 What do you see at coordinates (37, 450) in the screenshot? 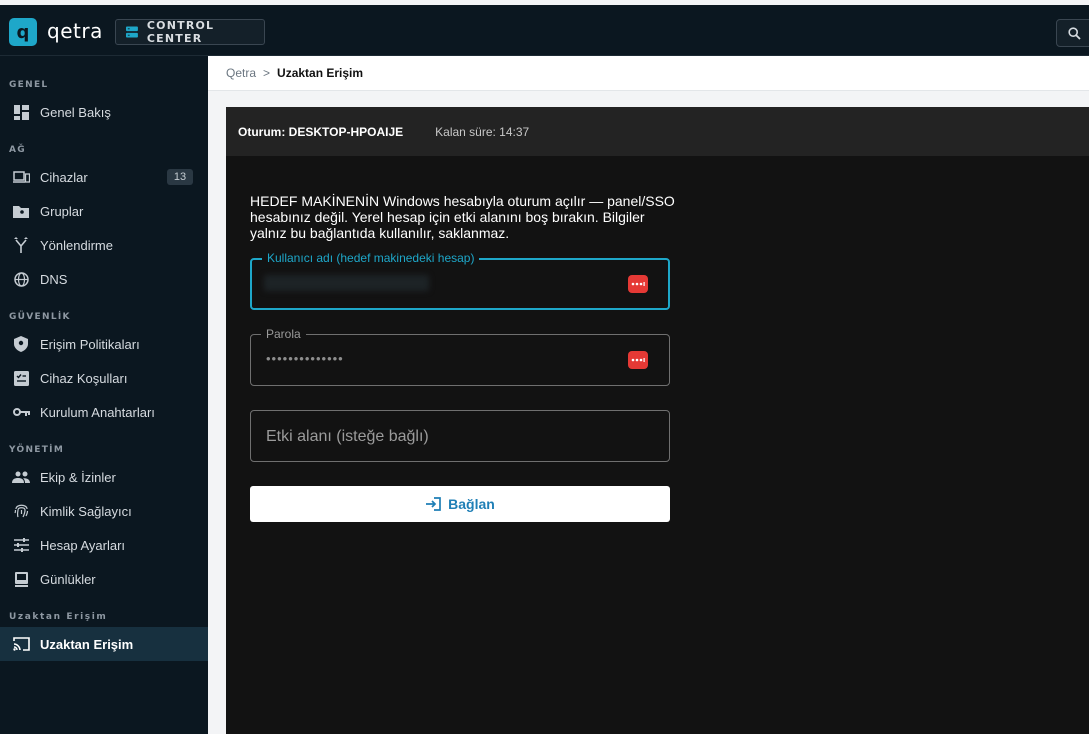
I see `section-yonetim: YÖNETİM` at bounding box center [37, 450].